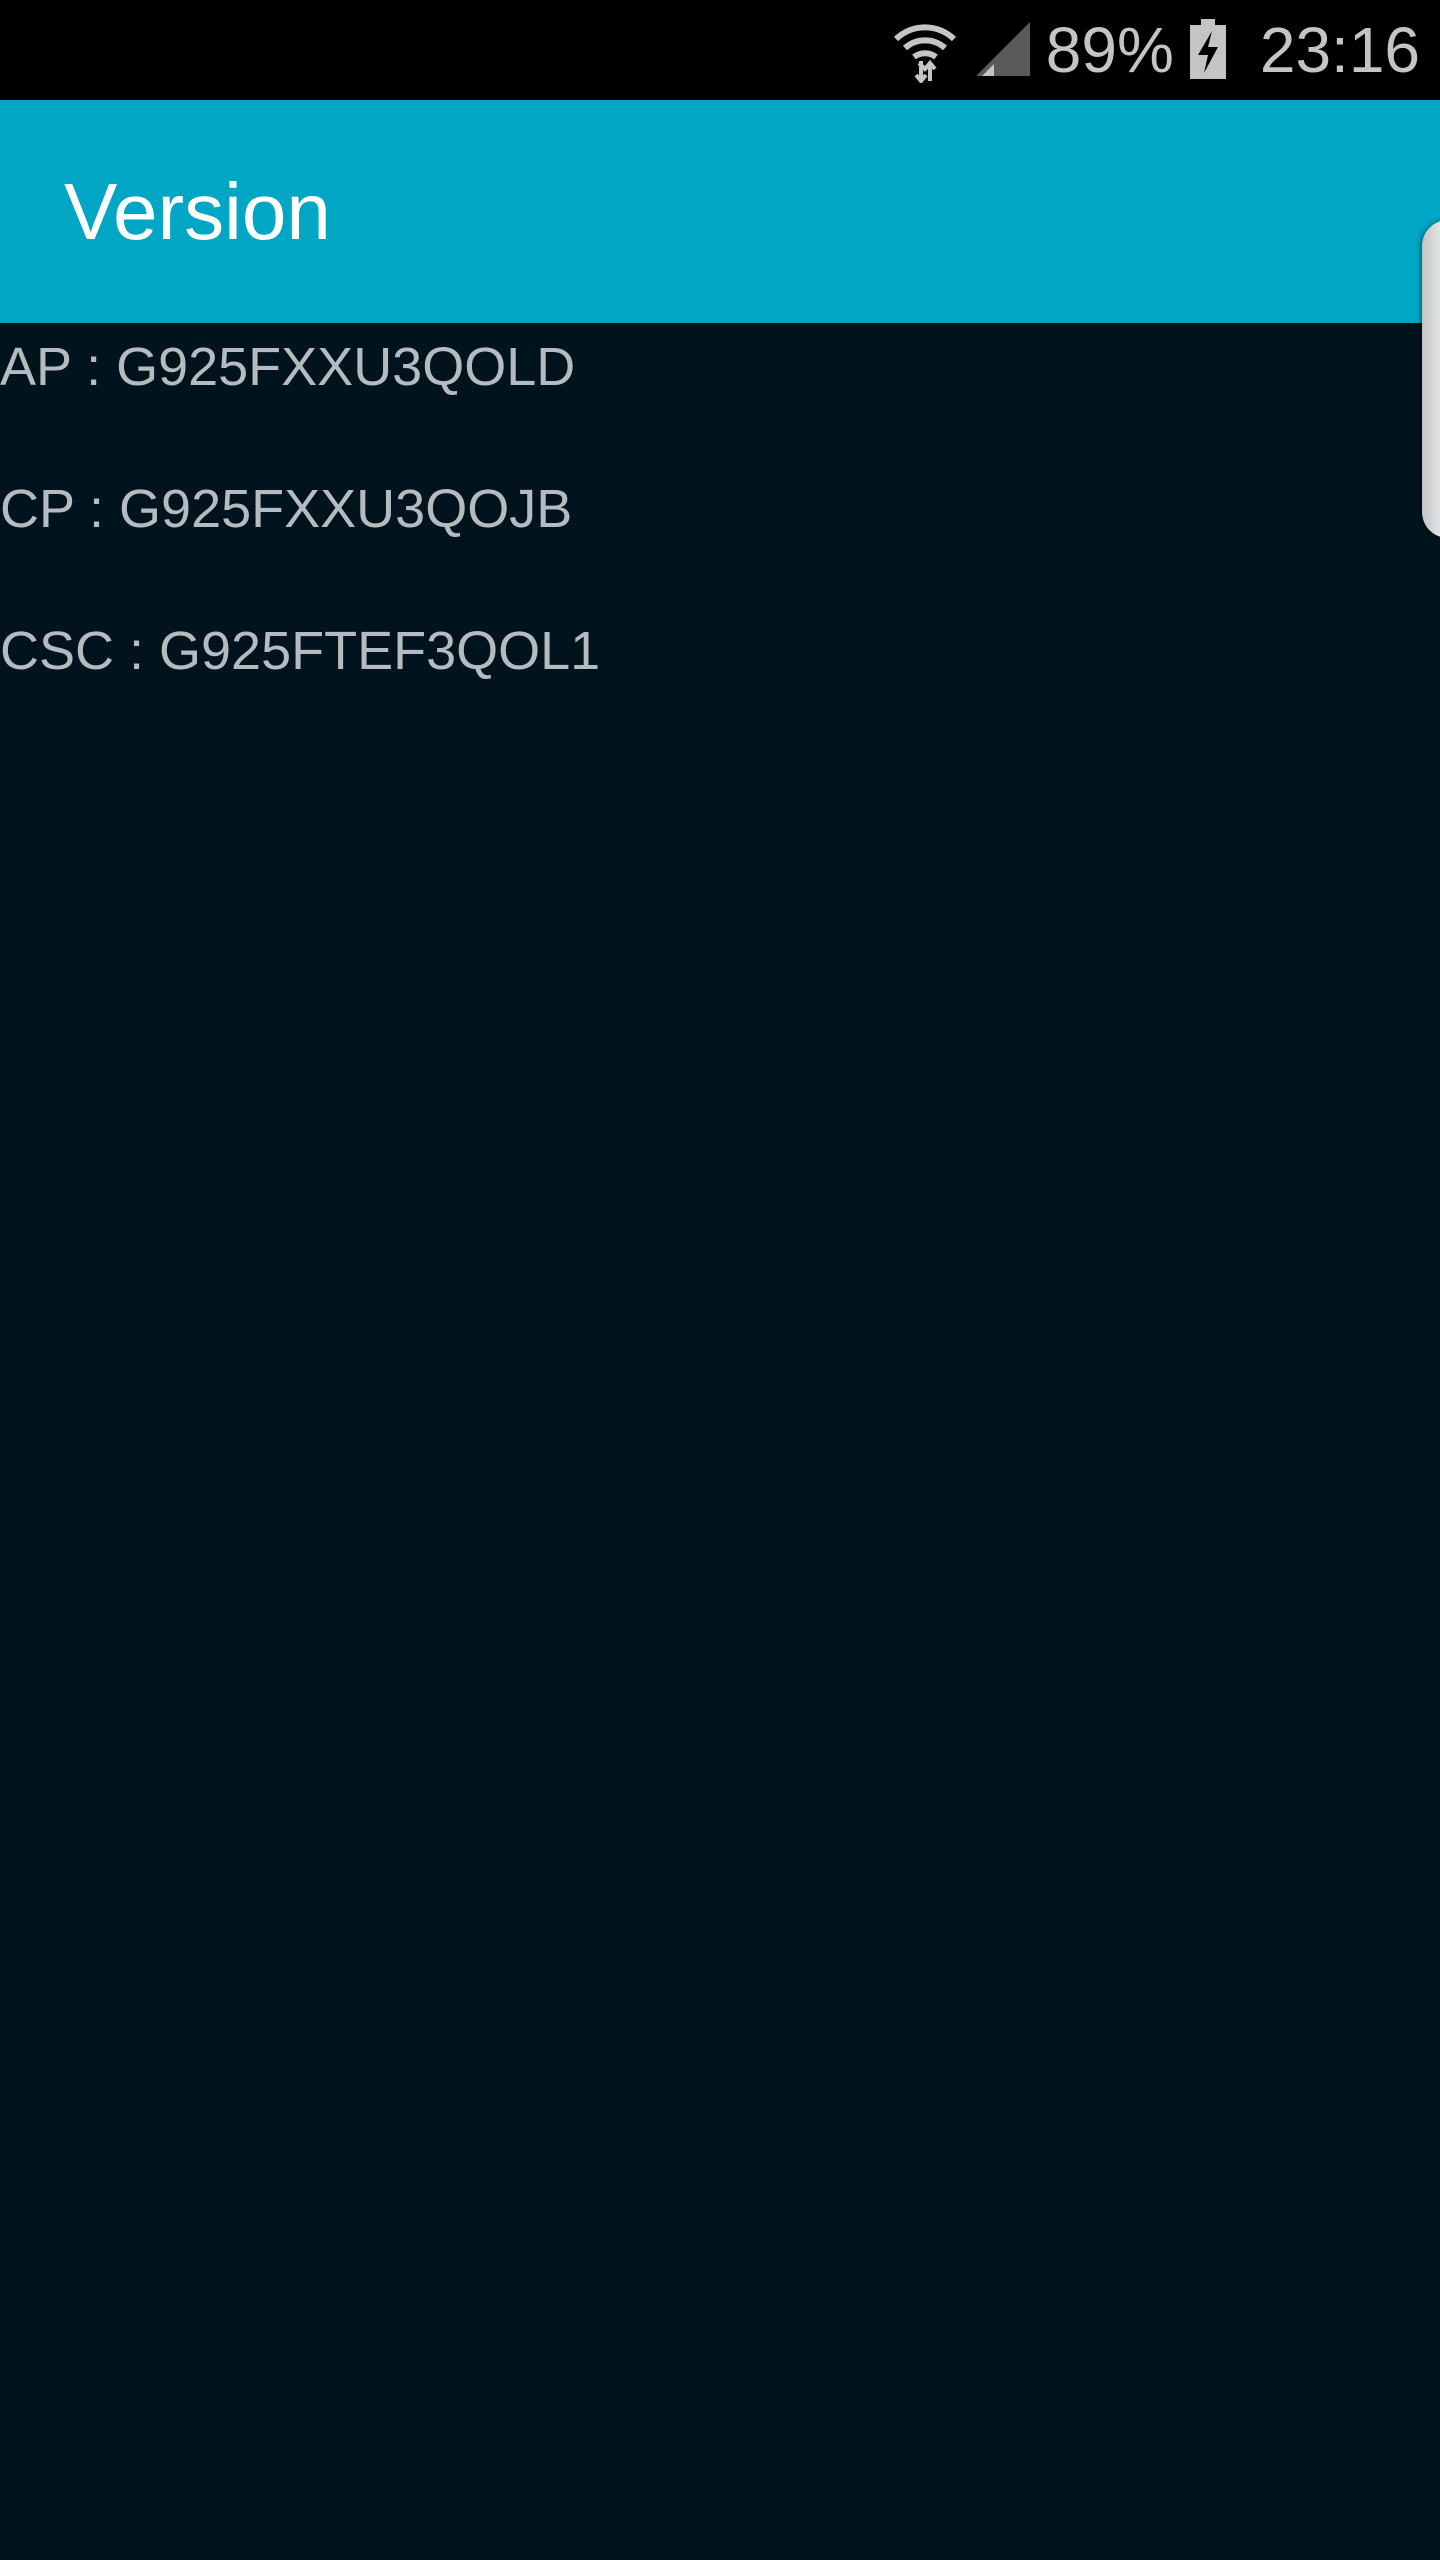  Describe the element at coordinates (925, 50) in the screenshot. I see `wifi-icon` at that location.